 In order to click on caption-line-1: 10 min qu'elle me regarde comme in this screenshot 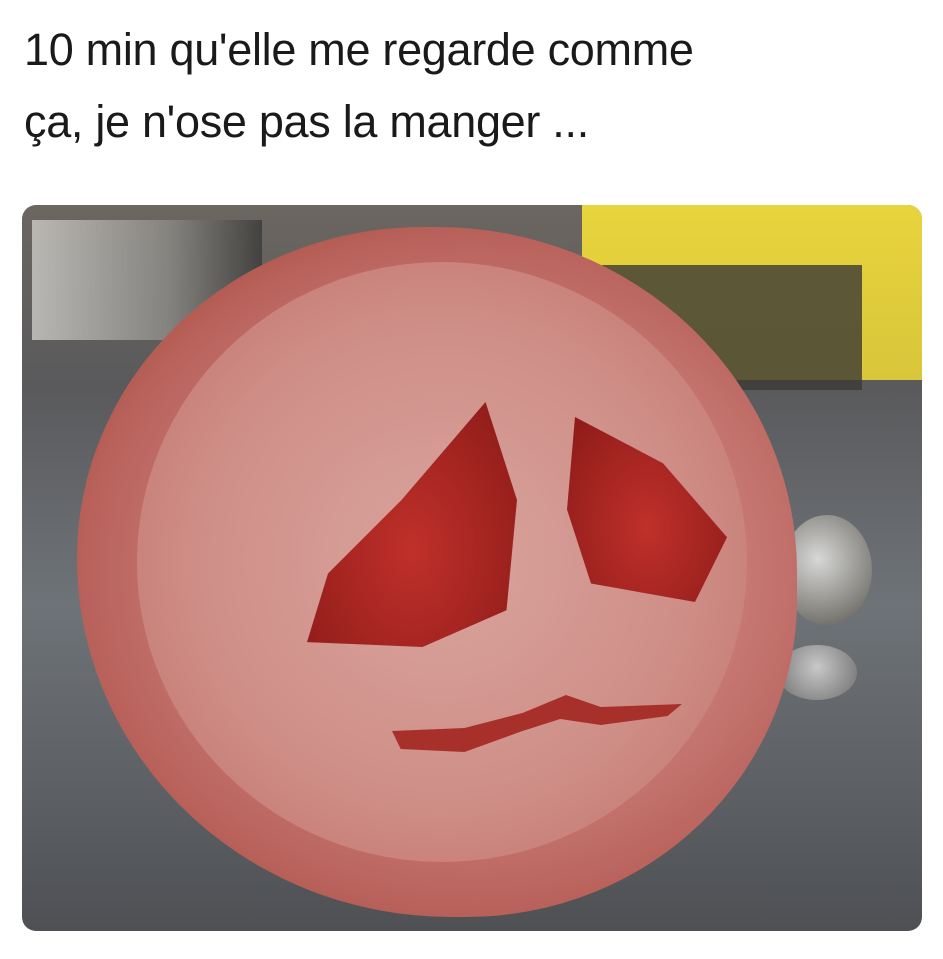, I will do `click(359, 49)`.